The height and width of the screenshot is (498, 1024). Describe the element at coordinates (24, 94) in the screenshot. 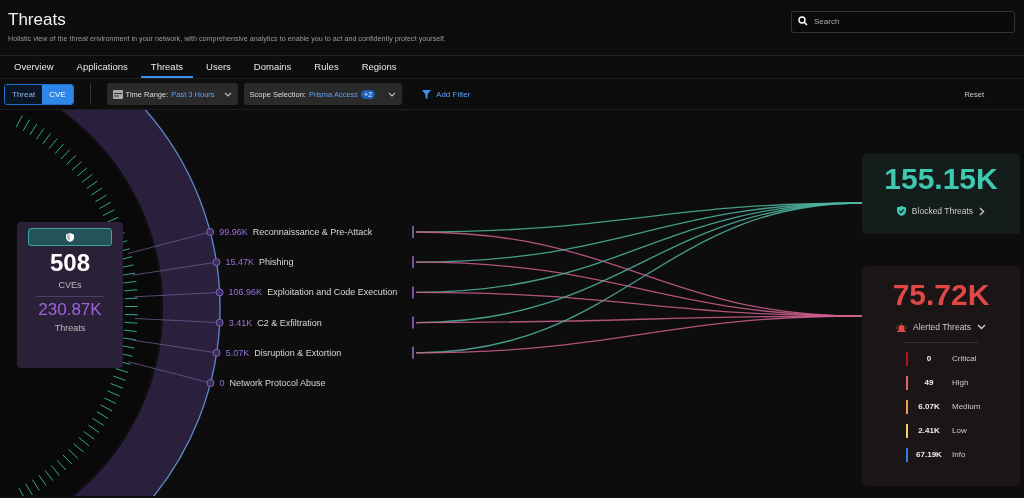

I see `view-toggle: Threat` at that location.